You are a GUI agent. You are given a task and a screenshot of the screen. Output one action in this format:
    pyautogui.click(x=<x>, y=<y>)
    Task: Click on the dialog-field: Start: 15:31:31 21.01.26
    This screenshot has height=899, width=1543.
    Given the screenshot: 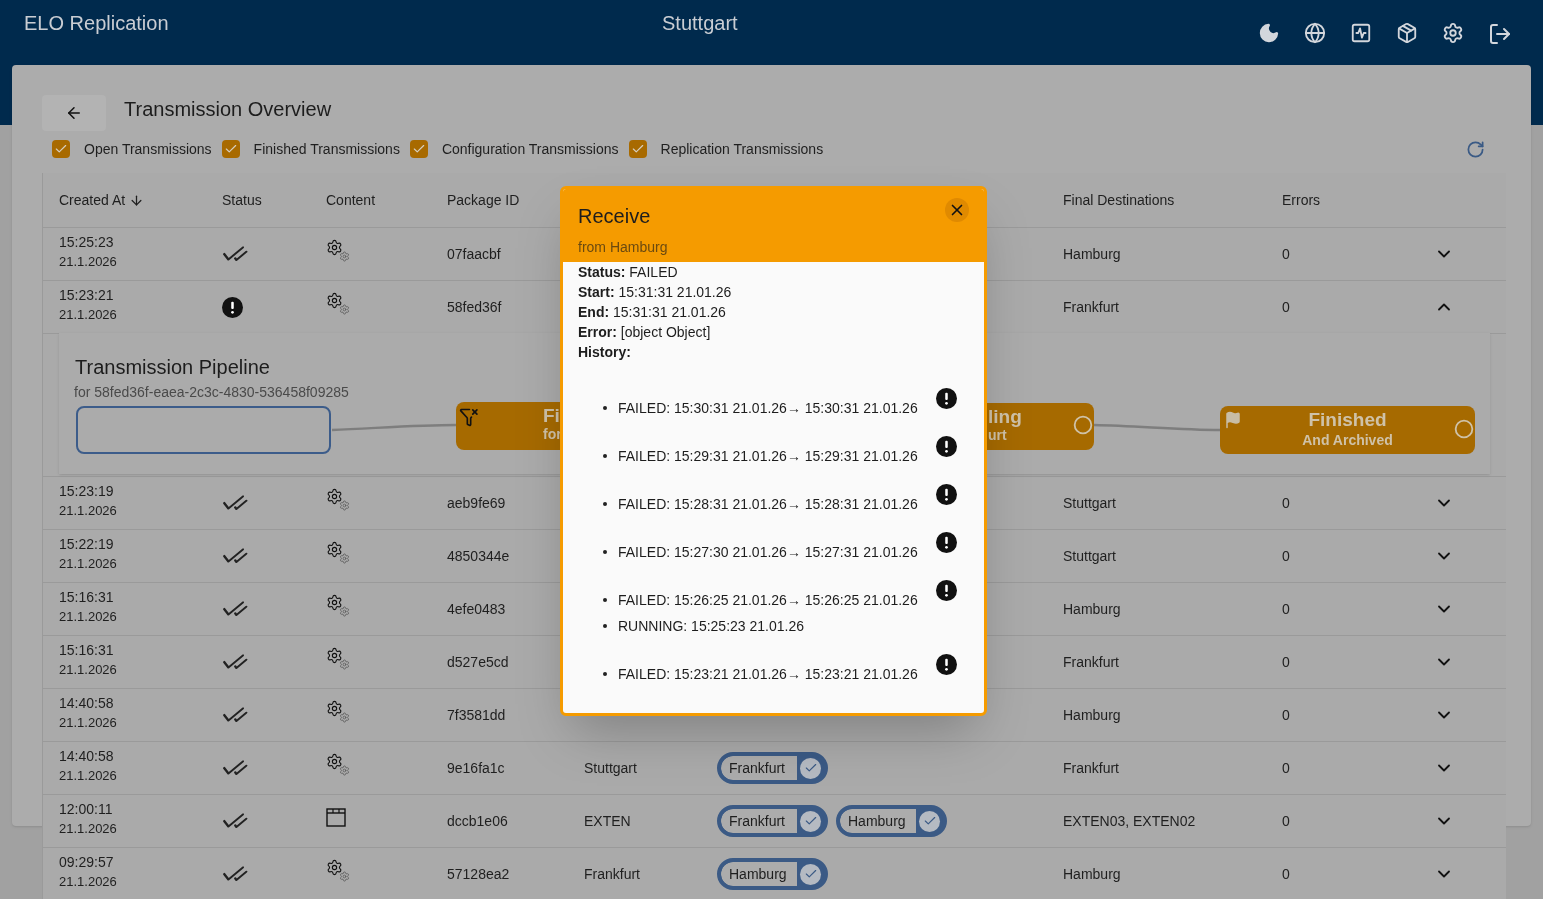 What is the action you would take?
    pyautogui.click(x=773, y=292)
    